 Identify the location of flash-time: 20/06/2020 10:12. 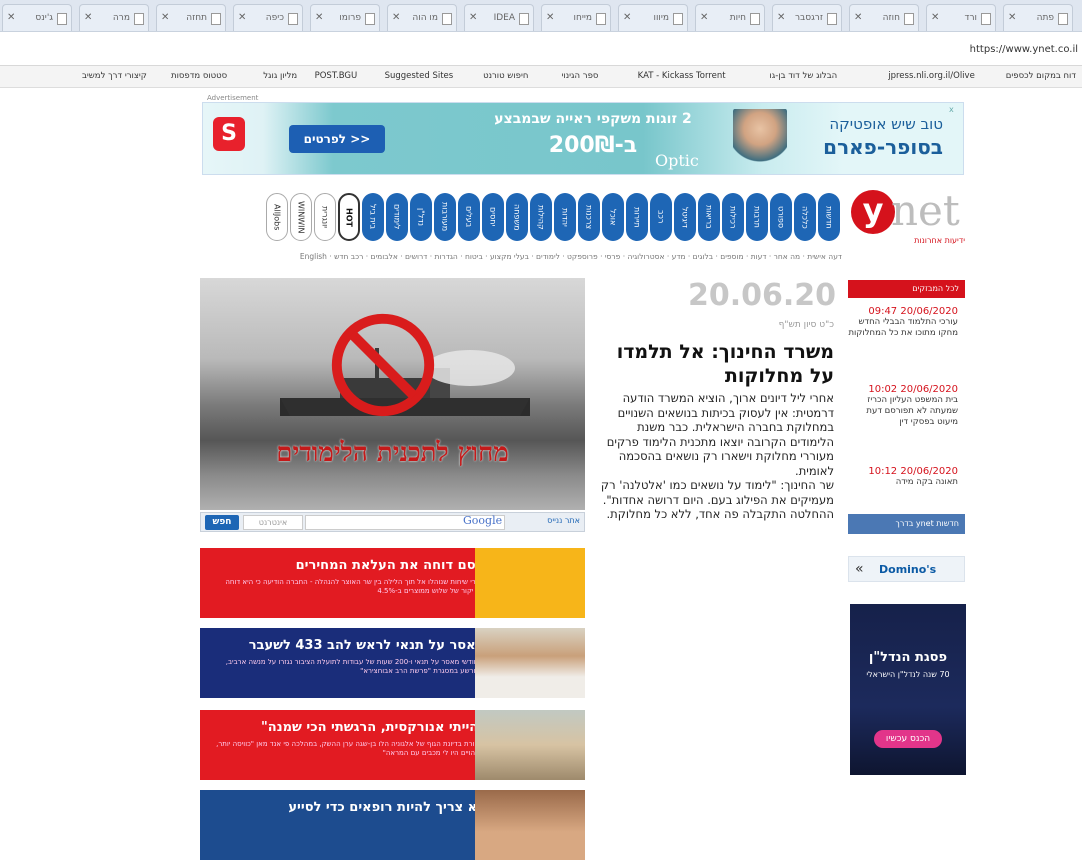
(913, 471).